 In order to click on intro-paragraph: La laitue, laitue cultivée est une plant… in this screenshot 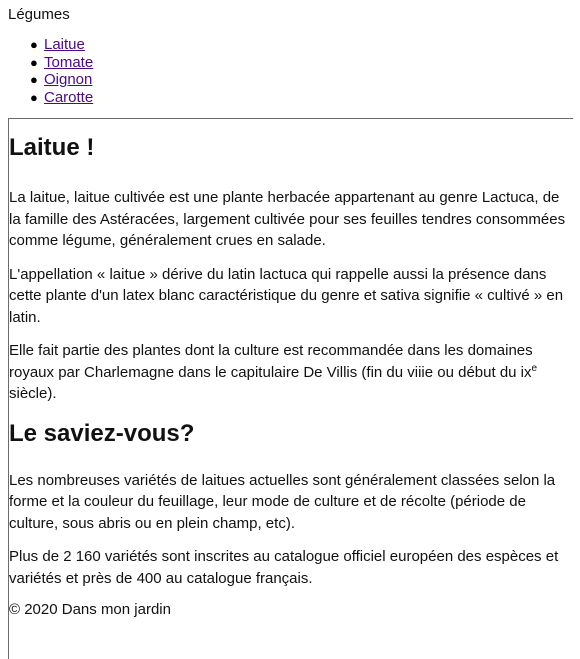, I will do `click(287, 219)`.